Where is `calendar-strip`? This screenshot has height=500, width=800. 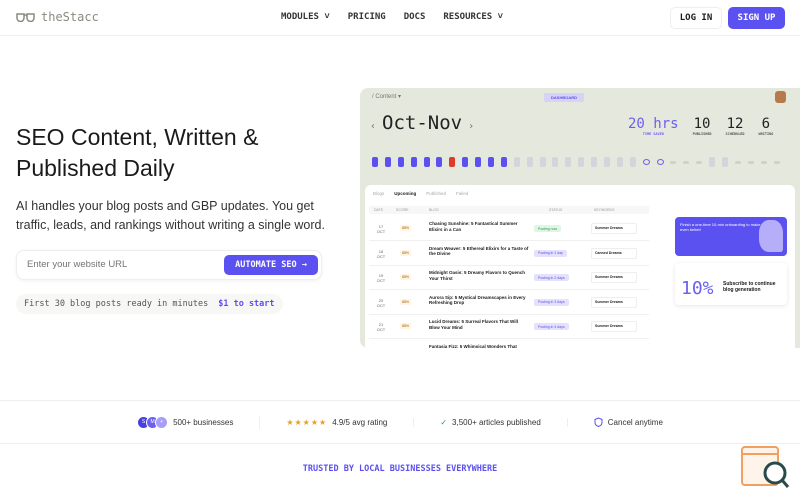
calendar-strip is located at coordinates (576, 162).